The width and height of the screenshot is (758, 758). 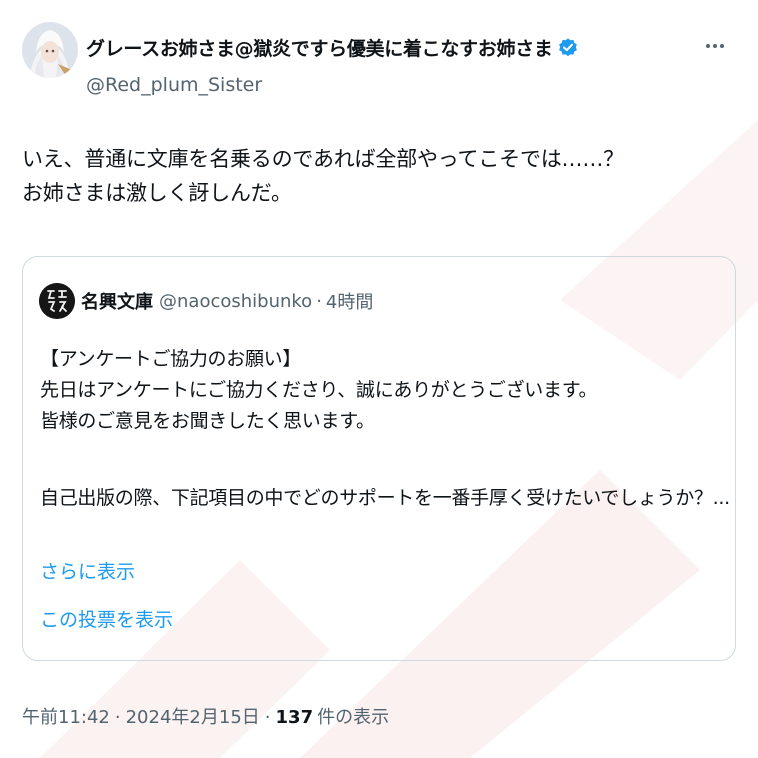 I want to click on quoted-timestamp: 4時間, so click(x=349, y=301).